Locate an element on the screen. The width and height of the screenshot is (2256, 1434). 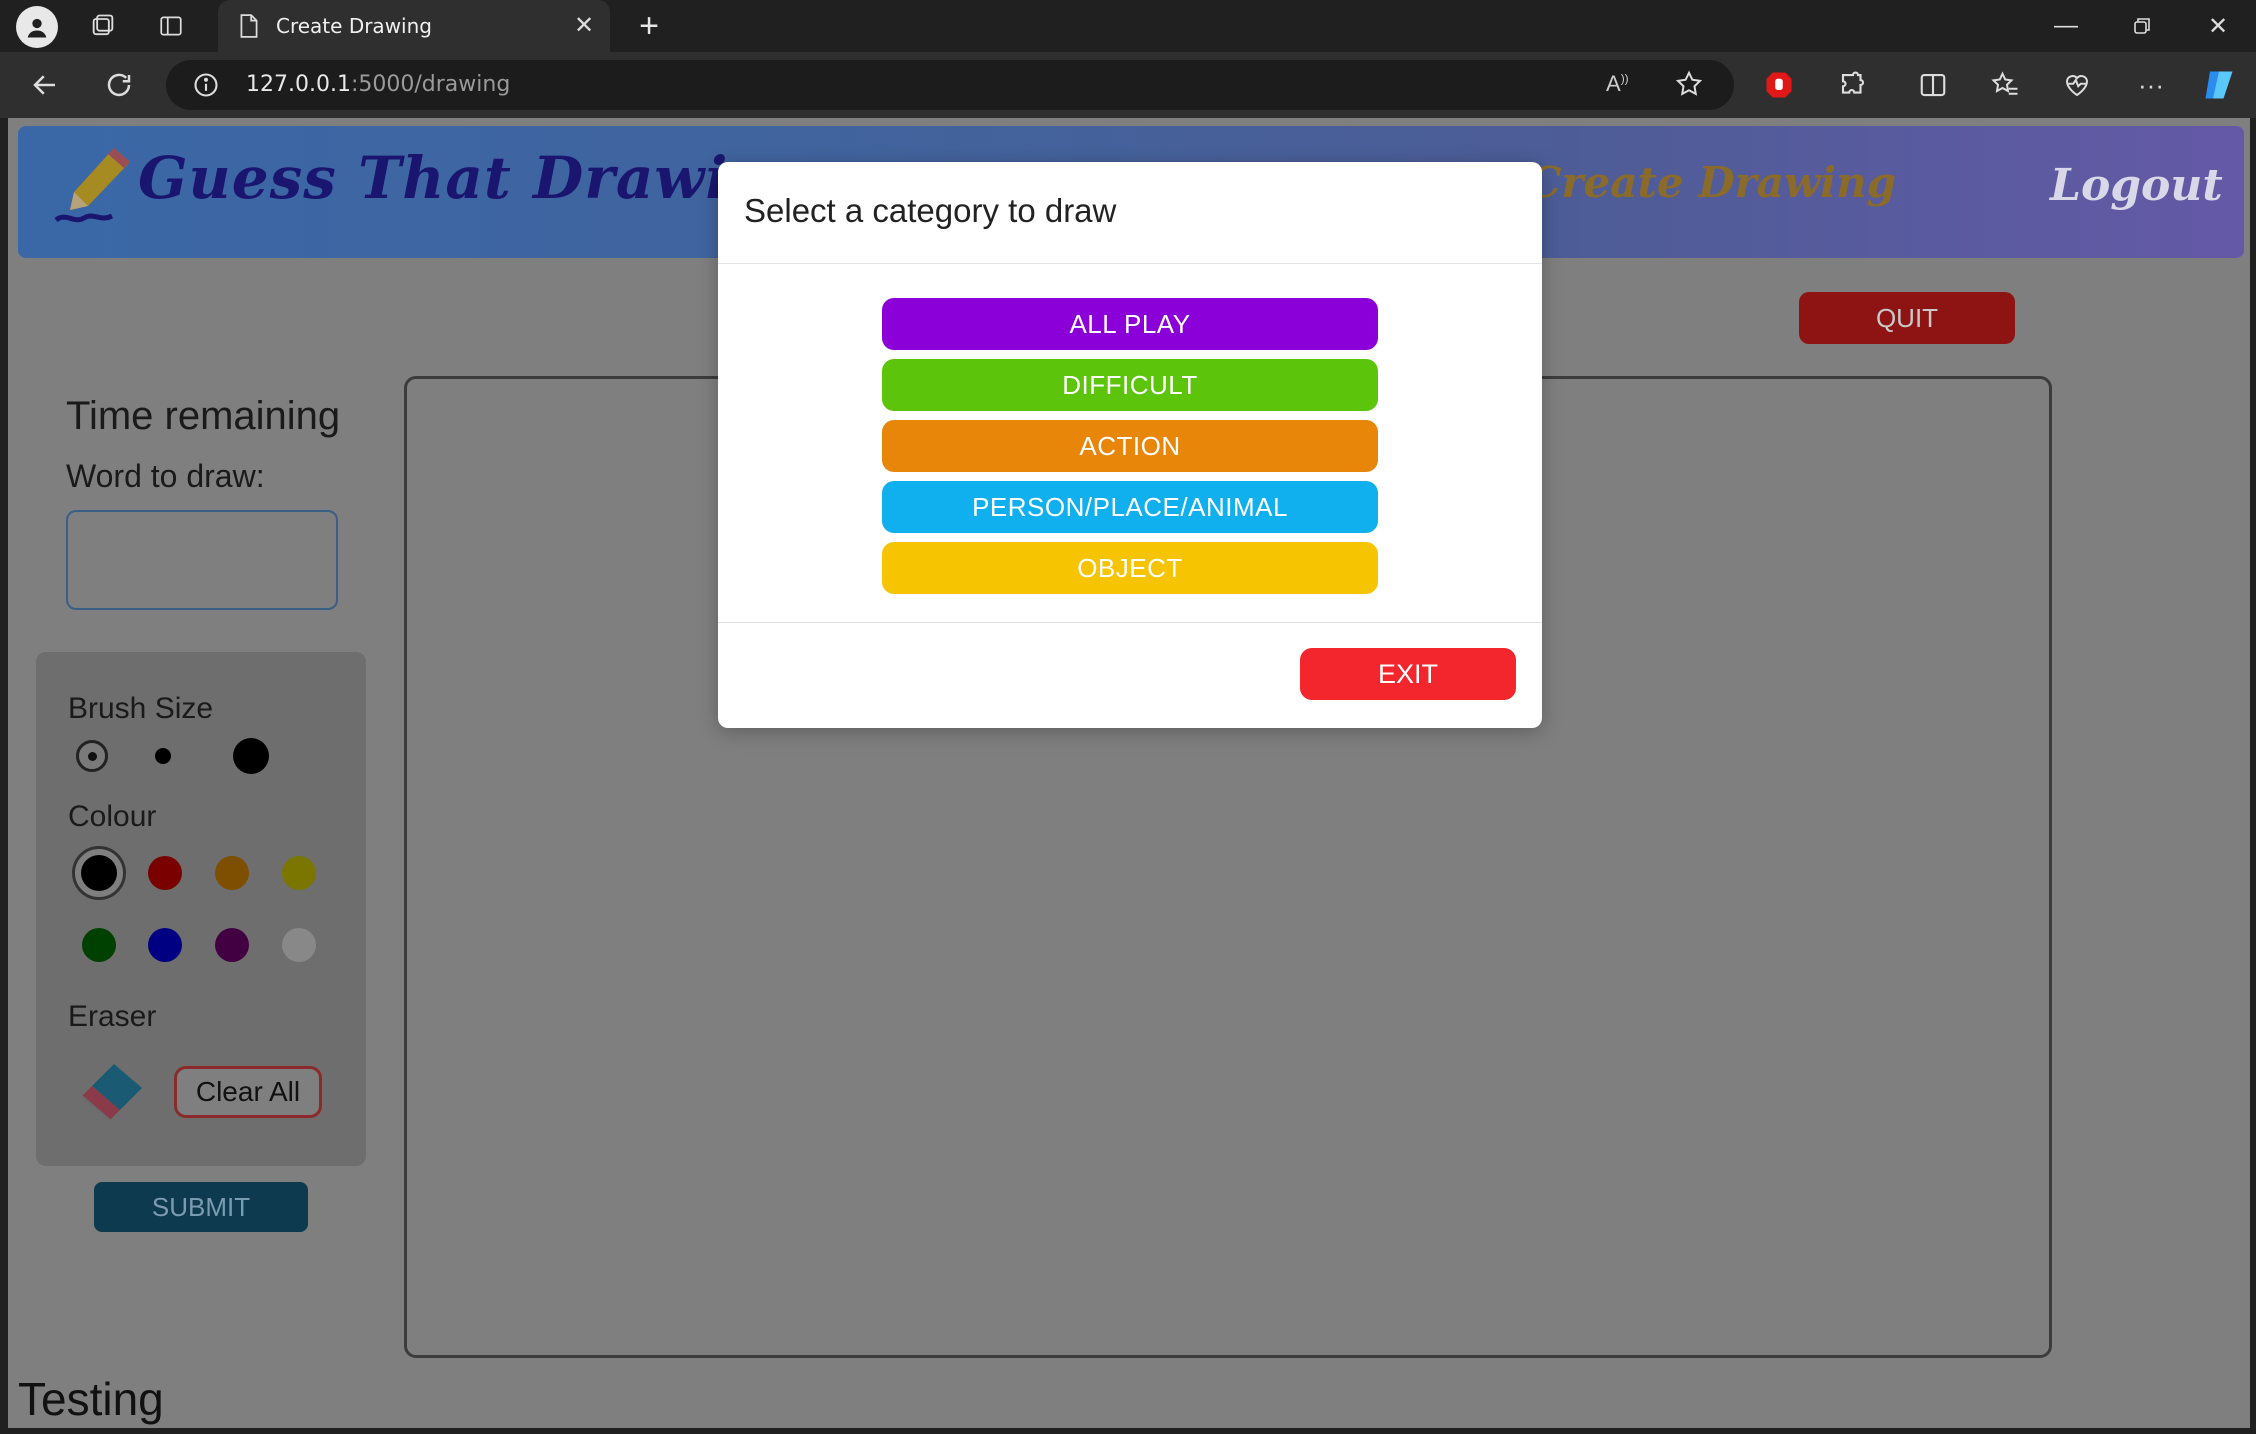
vertical-tabs-icon is located at coordinates (171, 26).